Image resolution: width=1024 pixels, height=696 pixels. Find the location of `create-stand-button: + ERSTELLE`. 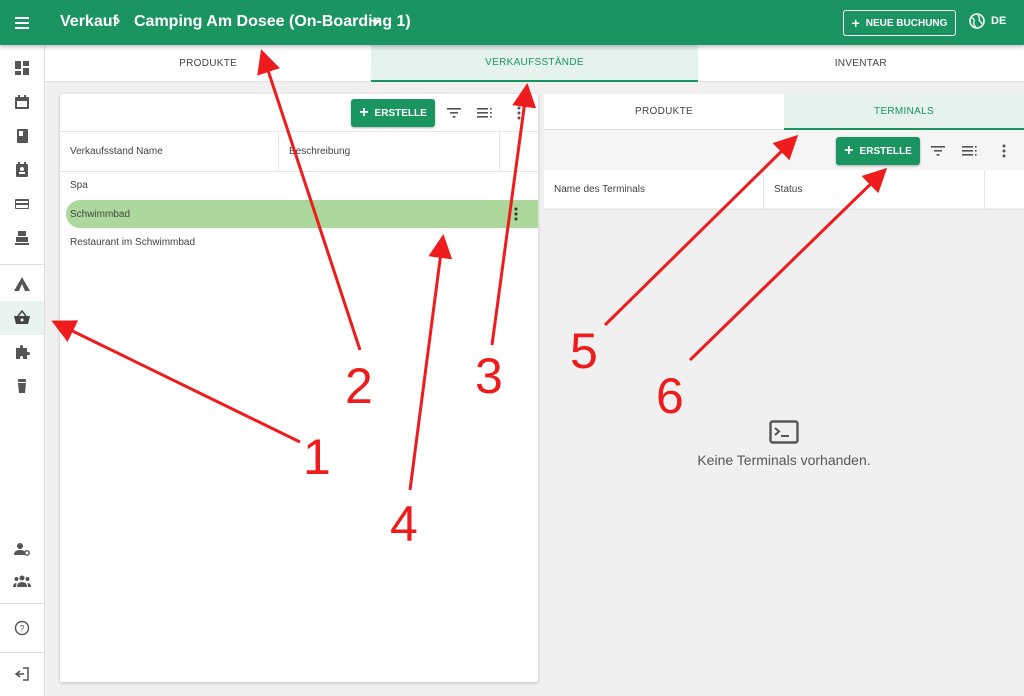

create-stand-button: + ERSTELLE is located at coordinates (393, 113).